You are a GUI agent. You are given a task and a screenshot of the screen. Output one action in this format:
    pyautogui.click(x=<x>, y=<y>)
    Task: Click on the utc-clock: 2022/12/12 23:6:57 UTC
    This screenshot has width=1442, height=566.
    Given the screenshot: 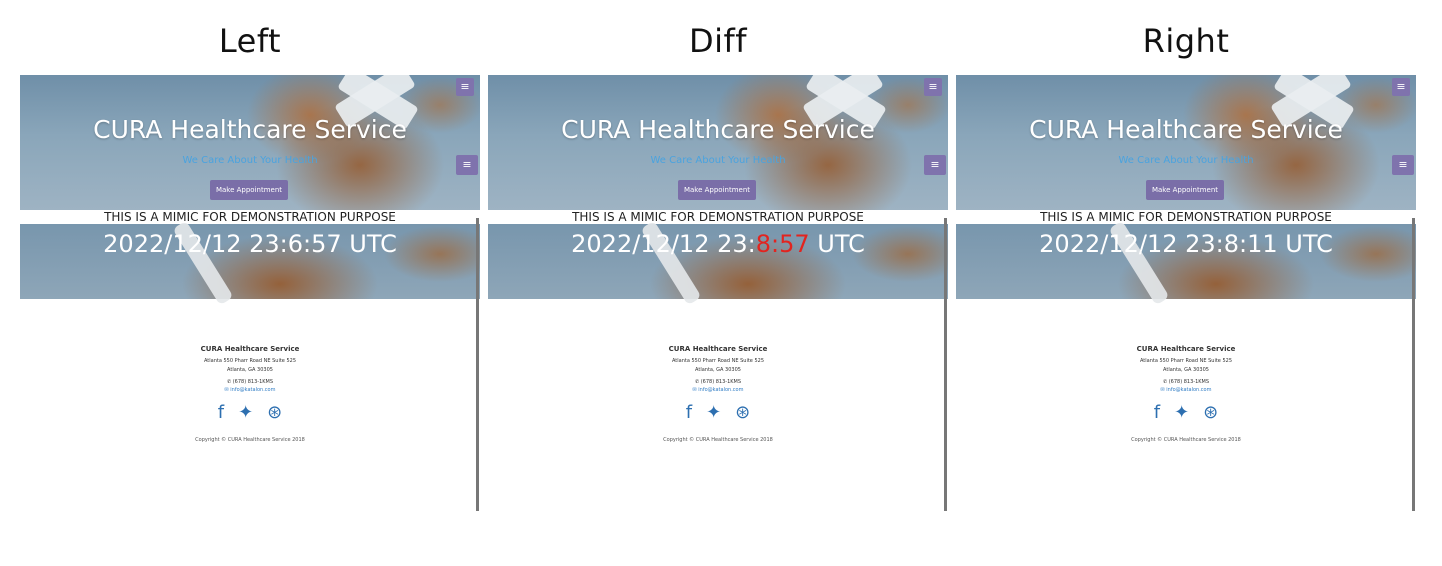 What is the action you would take?
    pyautogui.click(x=250, y=244)
    